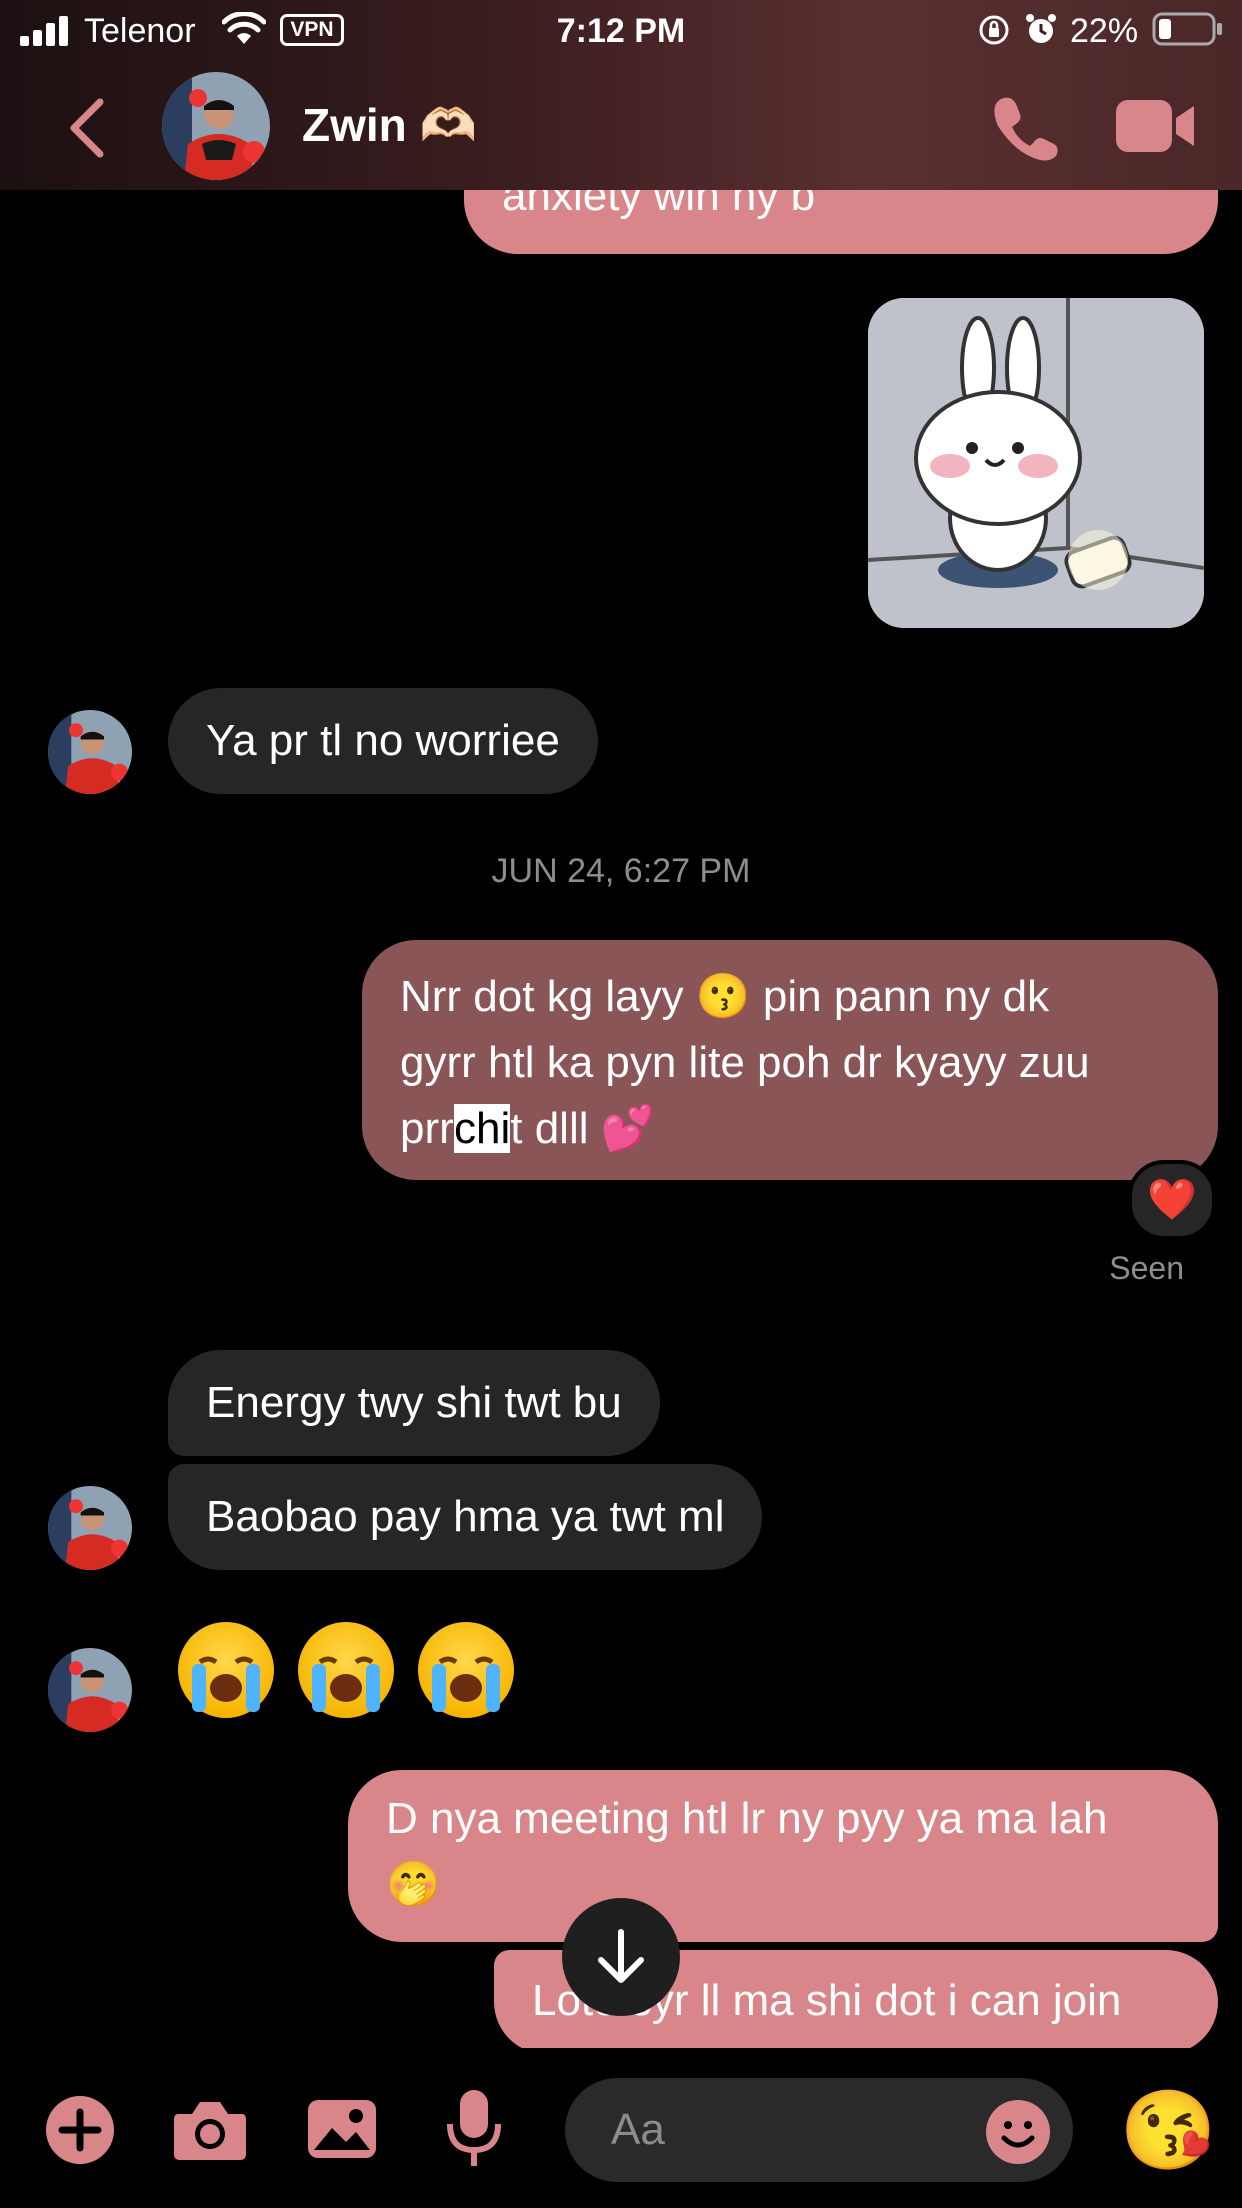  What do you see at coordinates (1025, 127) in the screenshot?
I see `phone-icon` at bounding box center [1025, 127].